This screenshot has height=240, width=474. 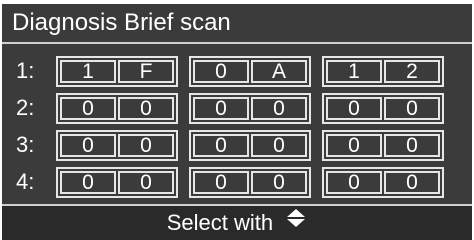 What do you see at coordinates (296, 222) in the screenshot?
I see `up-down-arrows-icon` at bounding box center [296, 222].